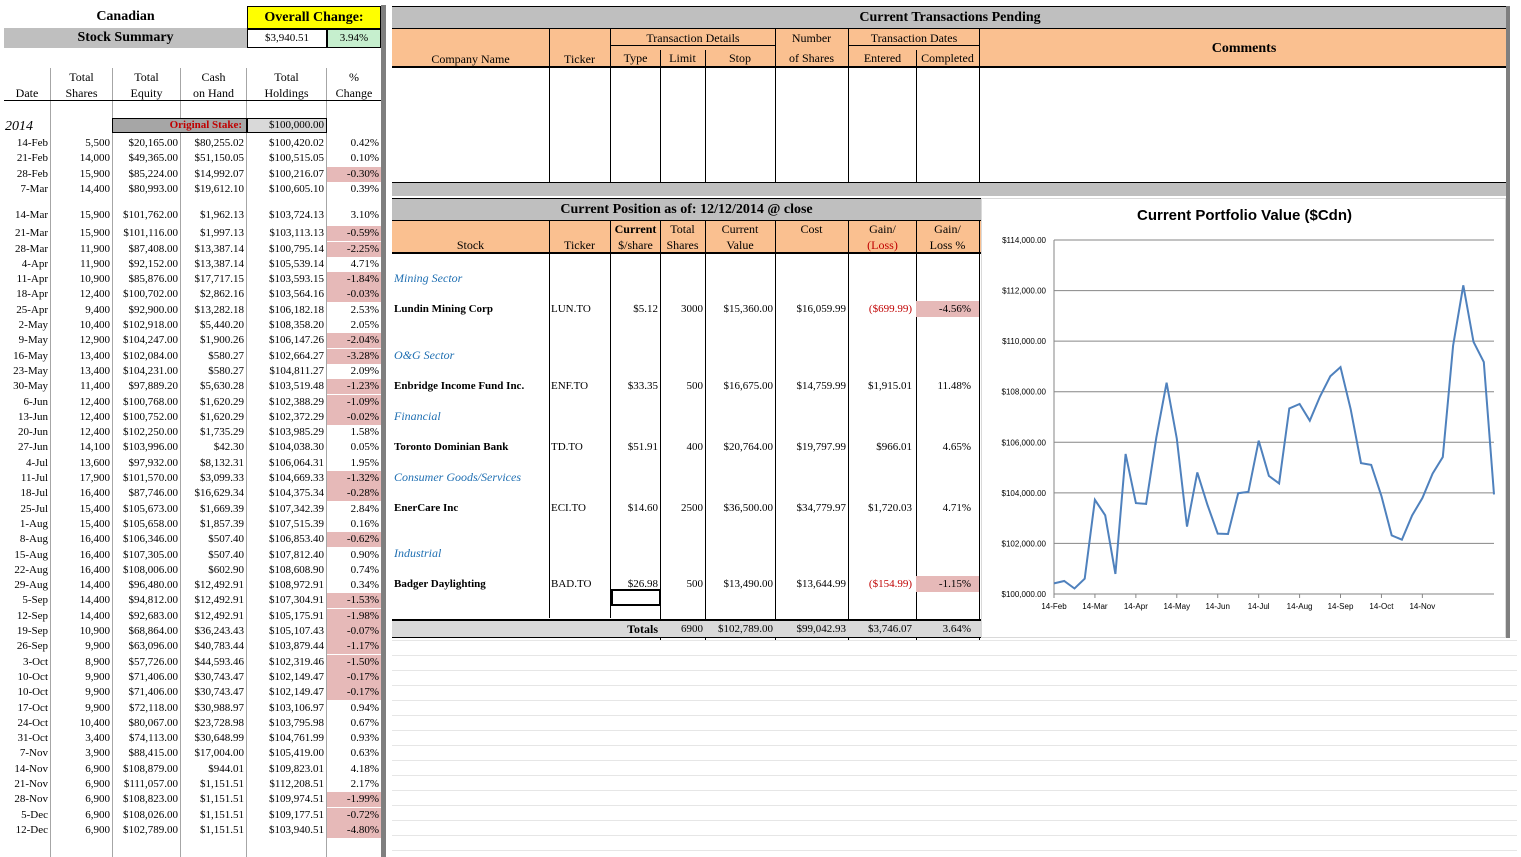  I want to click on summary-cell-shares: 17,900, so click(94, 478).